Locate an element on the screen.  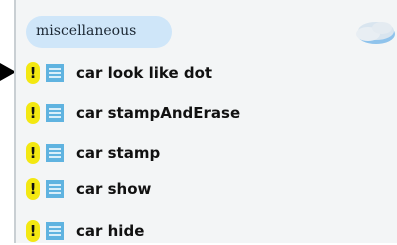
block-car-stamp: ! car stamp is located at coordinates (191, 153).